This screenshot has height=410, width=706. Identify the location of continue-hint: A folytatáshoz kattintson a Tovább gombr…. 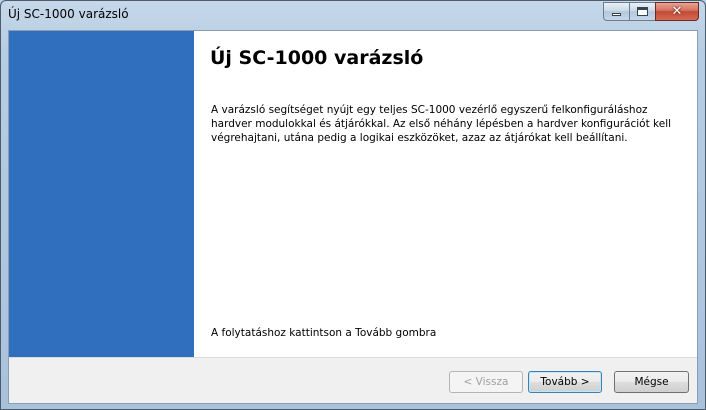
(324, 333).